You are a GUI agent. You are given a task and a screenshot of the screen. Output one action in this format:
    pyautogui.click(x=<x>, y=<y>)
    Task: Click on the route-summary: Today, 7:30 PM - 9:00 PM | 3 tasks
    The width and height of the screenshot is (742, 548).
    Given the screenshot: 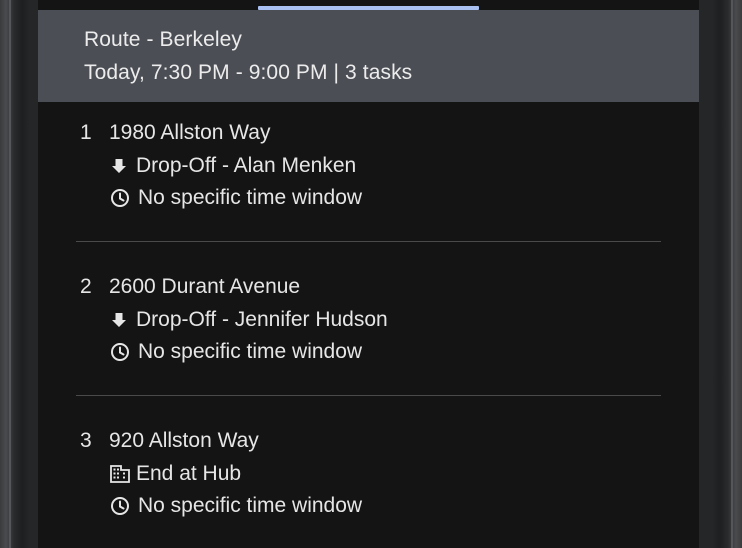 What is the action you would take?
    pyautogui.click(x=248, y=72)
    